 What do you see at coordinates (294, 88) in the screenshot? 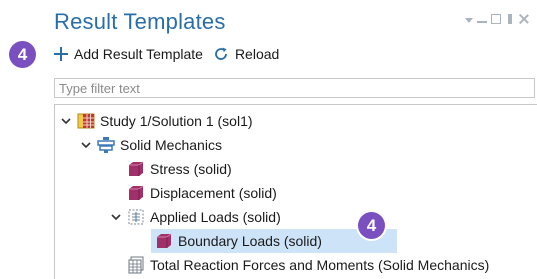
I see `filter-input` at bounding box center [294, 88].